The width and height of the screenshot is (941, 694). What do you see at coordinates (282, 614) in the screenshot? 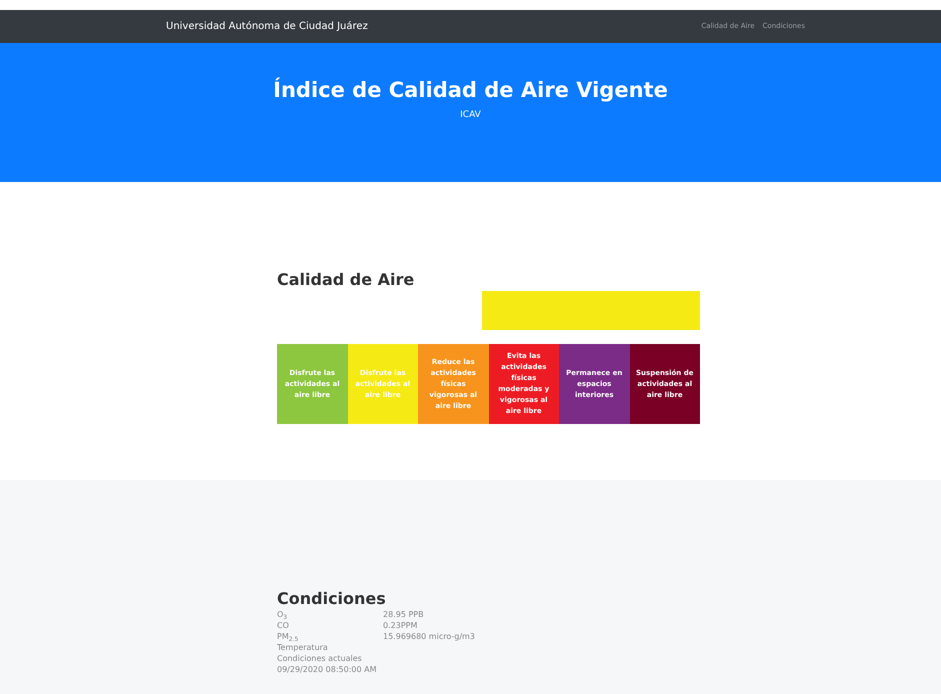
I see `condition-label: O$_{3}$` at bounding box center [282, 614].